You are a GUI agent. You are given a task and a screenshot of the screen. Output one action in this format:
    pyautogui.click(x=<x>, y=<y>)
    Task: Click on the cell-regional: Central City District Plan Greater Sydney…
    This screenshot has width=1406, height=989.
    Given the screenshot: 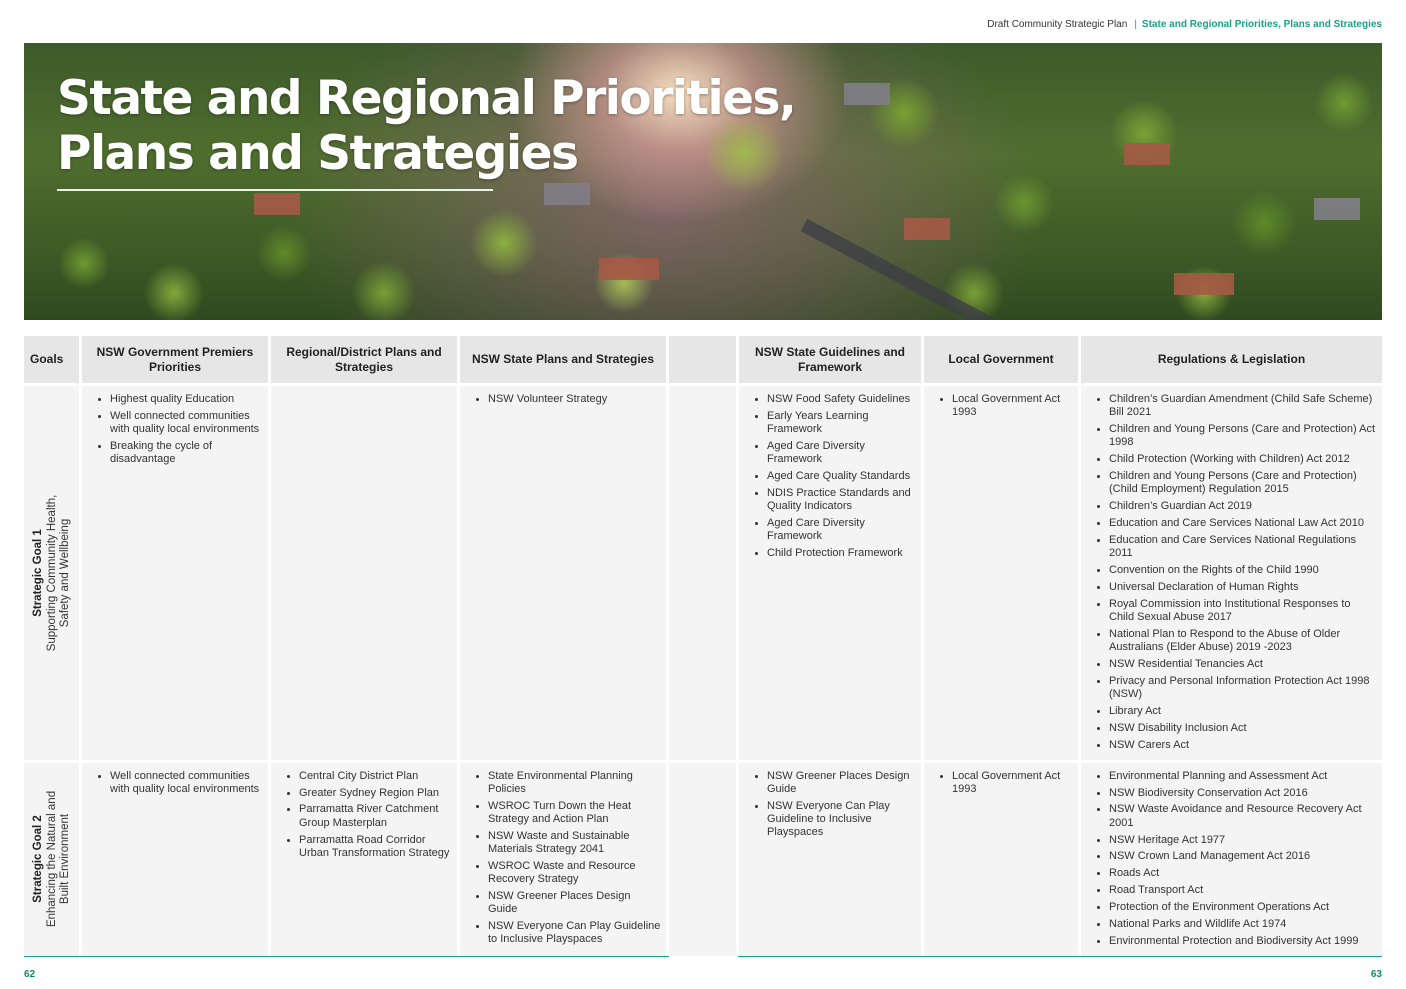 What is the action you would take?
    pyautogui.click(x=364, y=859)
    